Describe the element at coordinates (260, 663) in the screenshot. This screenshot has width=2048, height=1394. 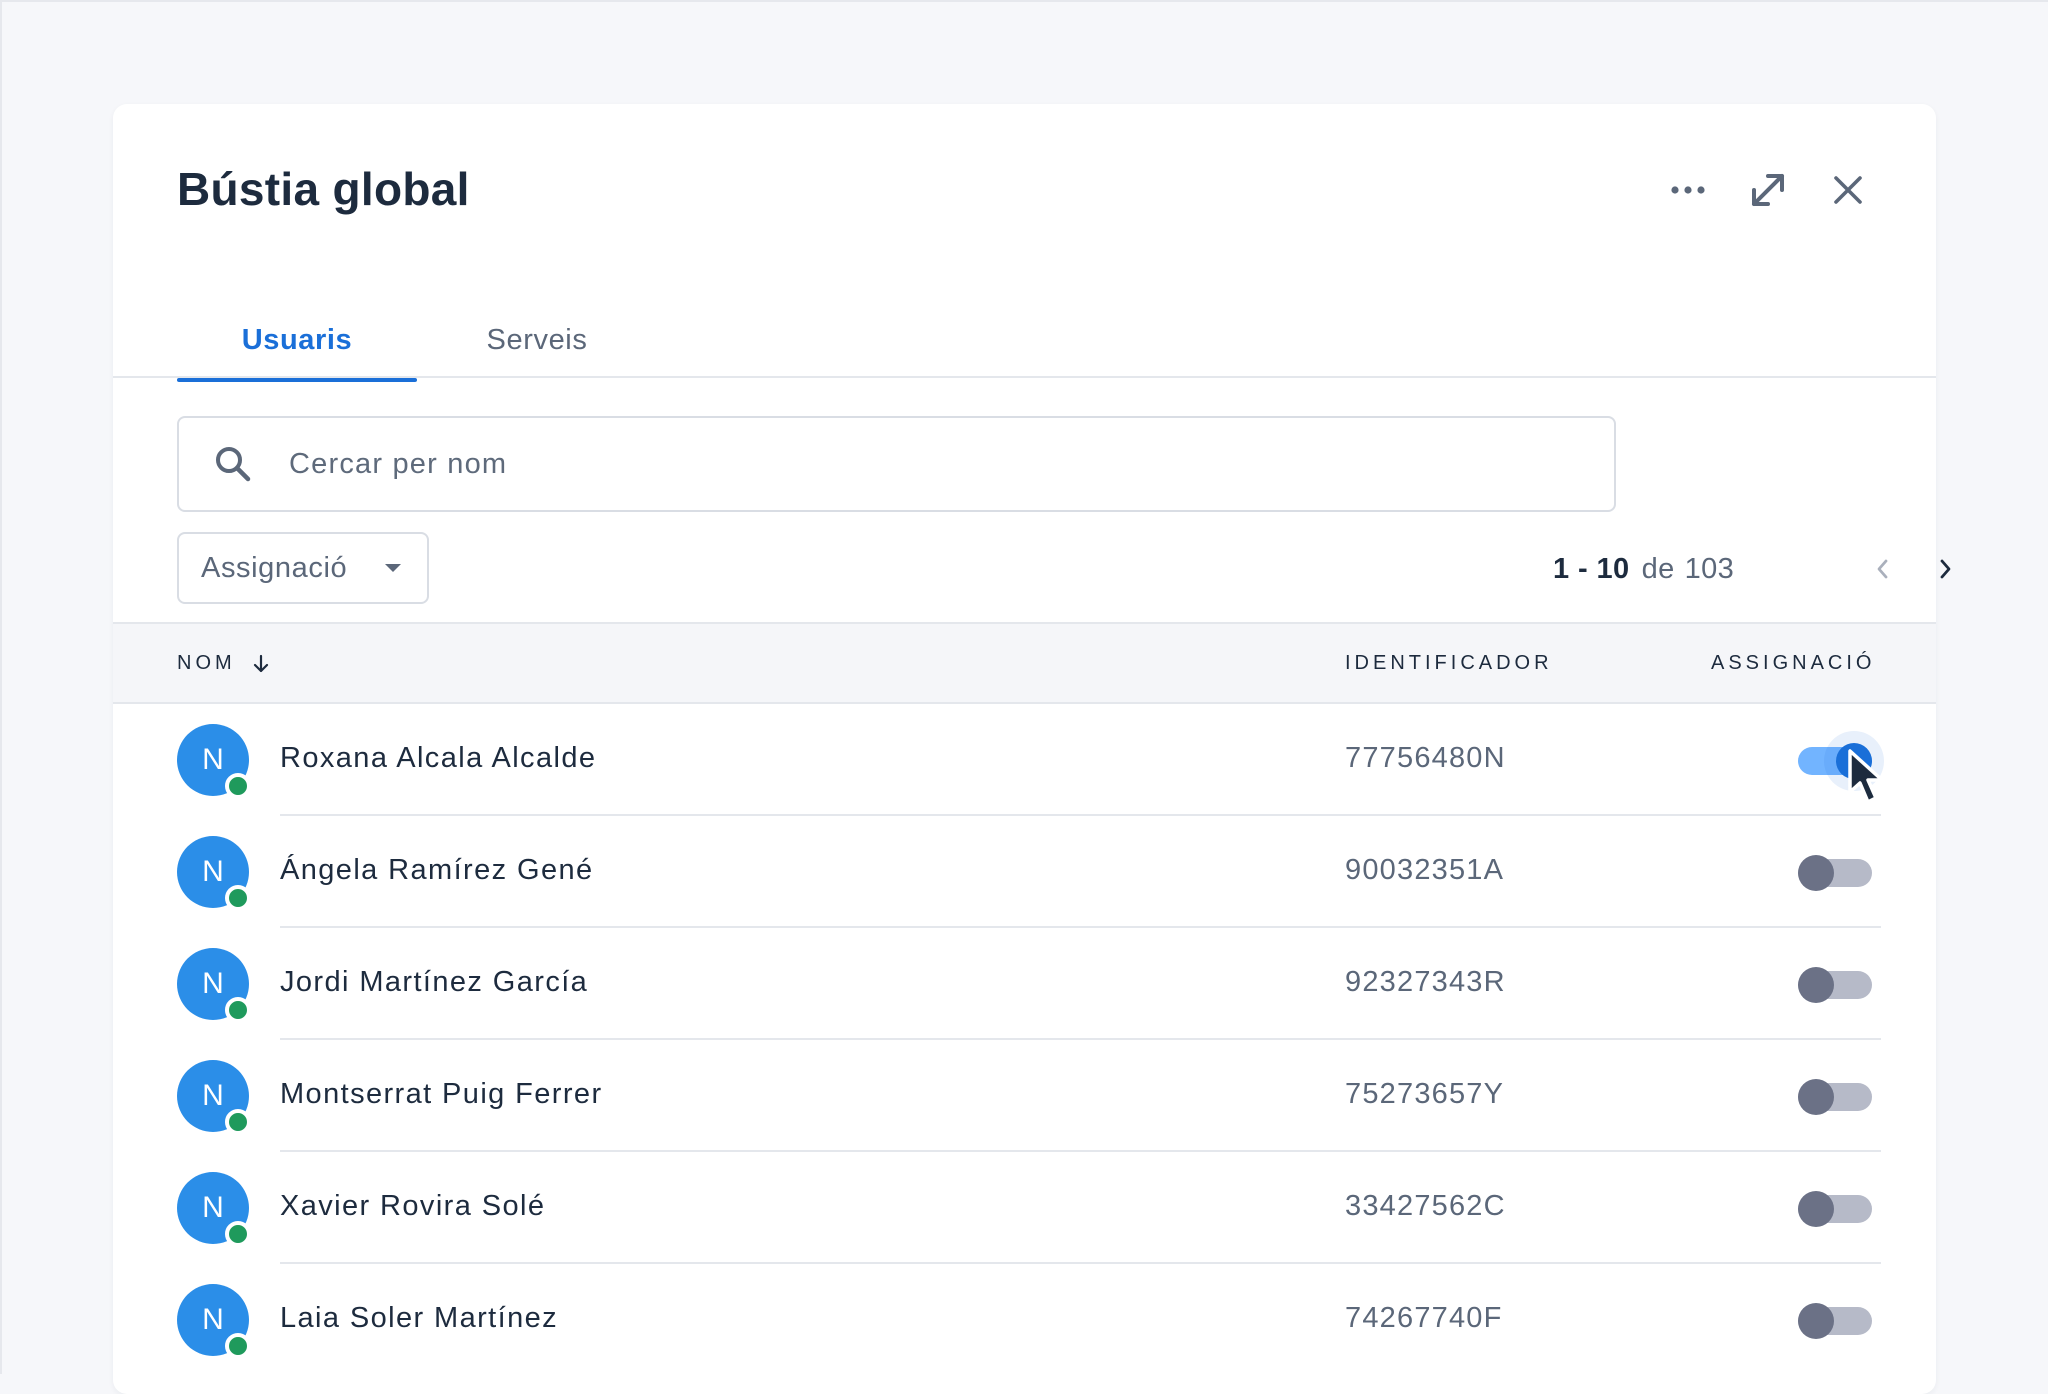
I see `arrow-down-icon` at that location.